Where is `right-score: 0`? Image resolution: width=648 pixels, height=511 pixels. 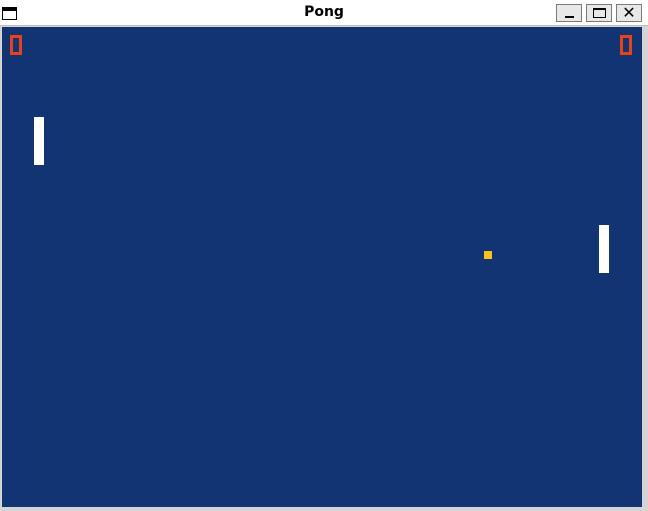 right-score: 0 is located at coordinates (626, 45).